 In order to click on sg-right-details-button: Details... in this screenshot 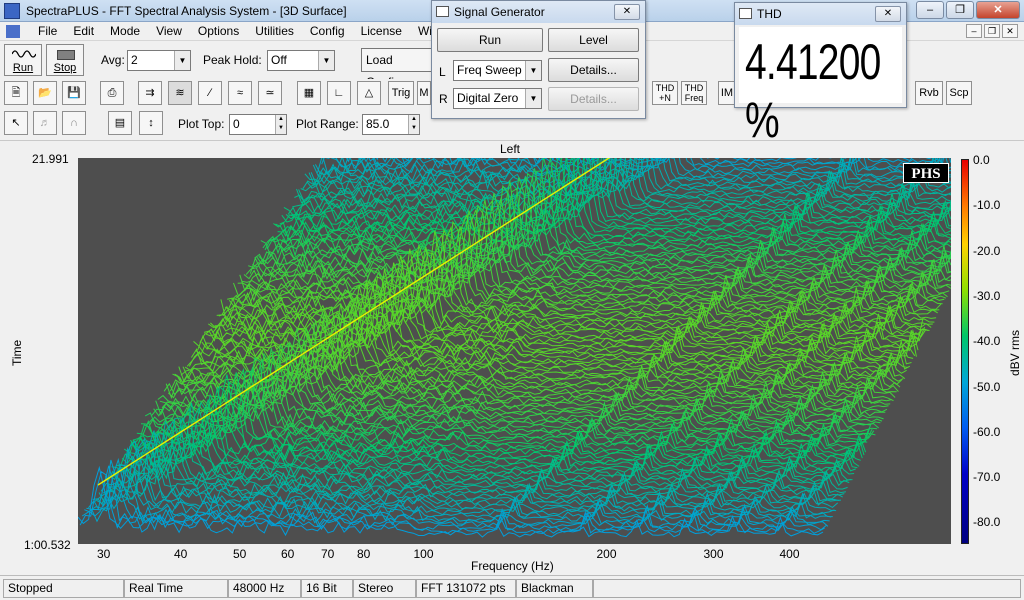, I will do `click(593, 99)`.